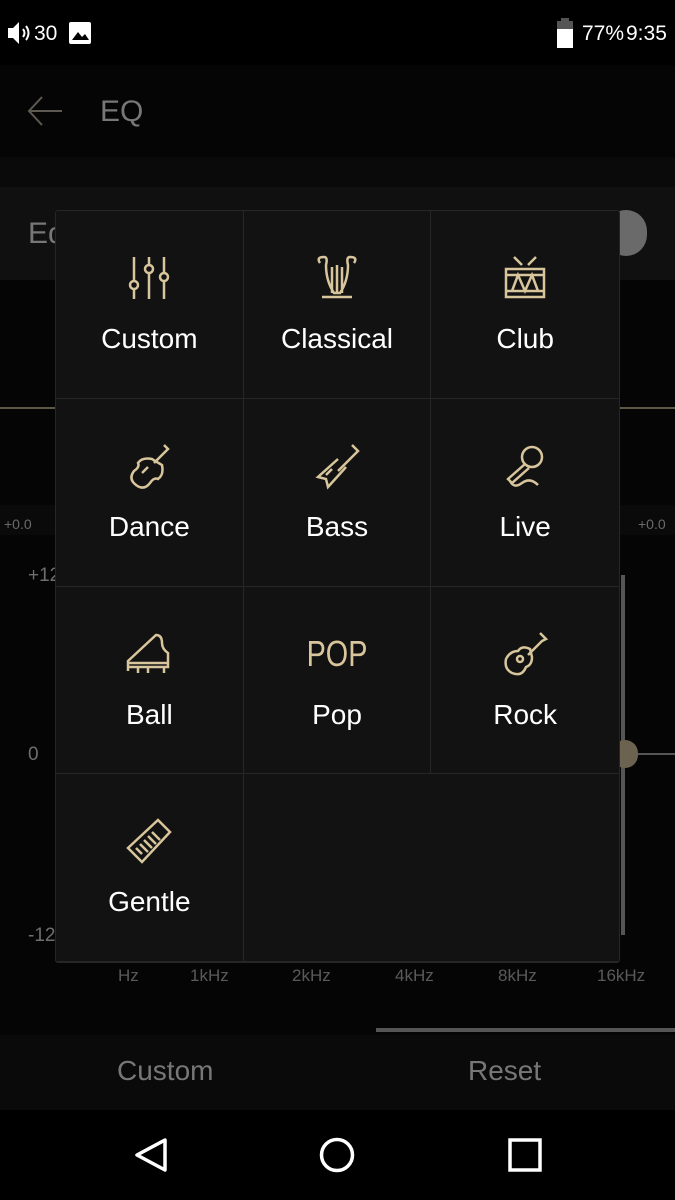 The width and height of the screenshot is (675, 1200). Describe the element at coordinates (337, 111) in the screenshot. I see `toolbar: EQ` at that location.